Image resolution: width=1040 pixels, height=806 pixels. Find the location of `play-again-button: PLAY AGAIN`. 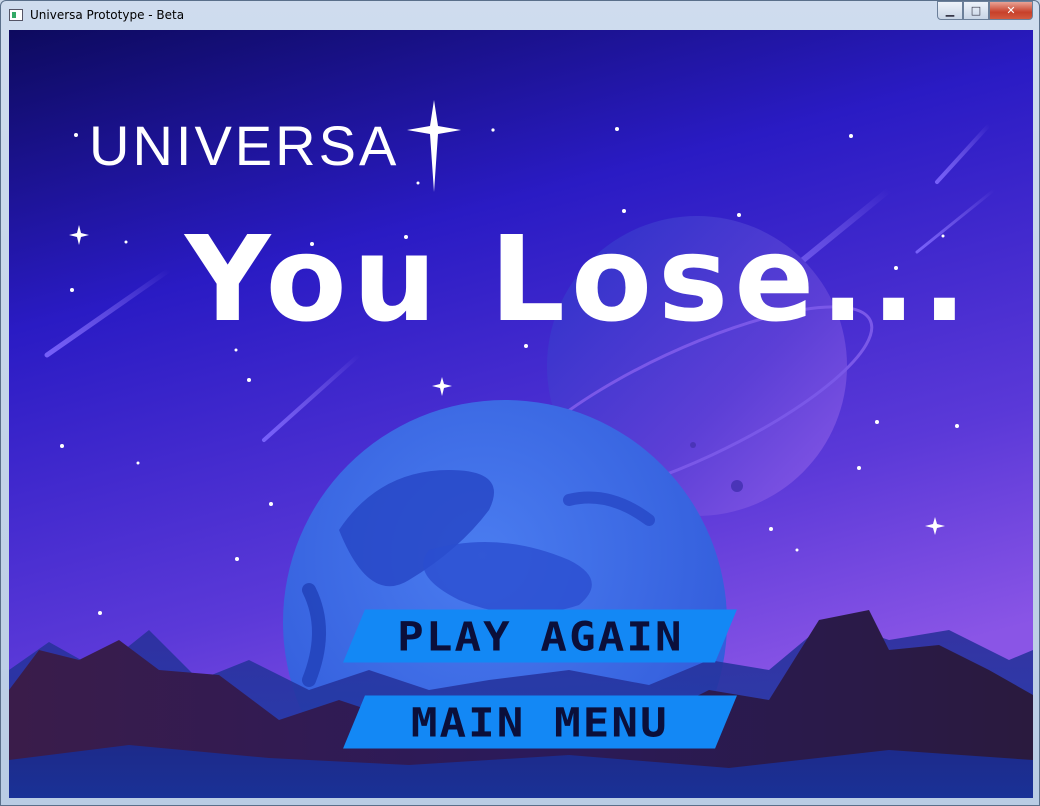

play-again-button: PLAY AGAIN is located at coordinates (540, 636).